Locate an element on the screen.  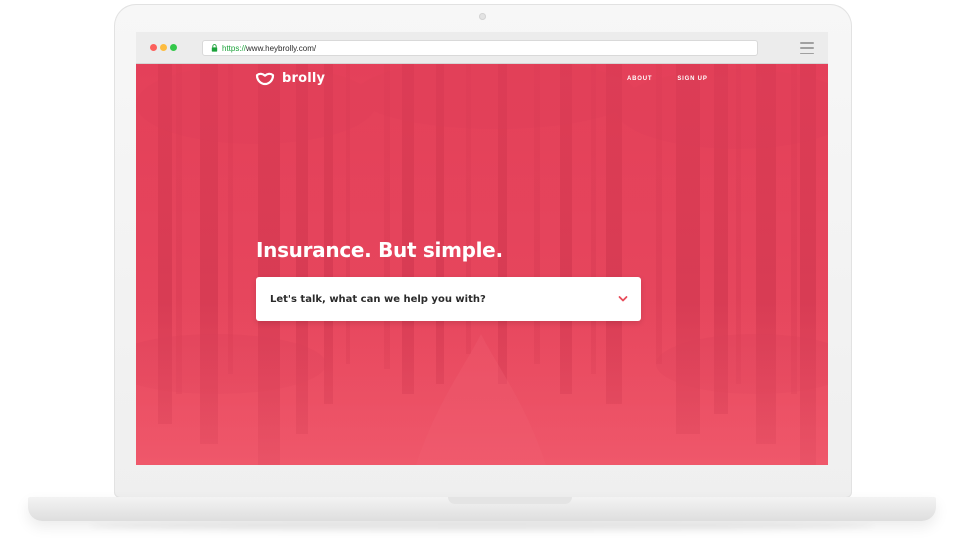
minimize-window-button is located at coordinates (163, 47).